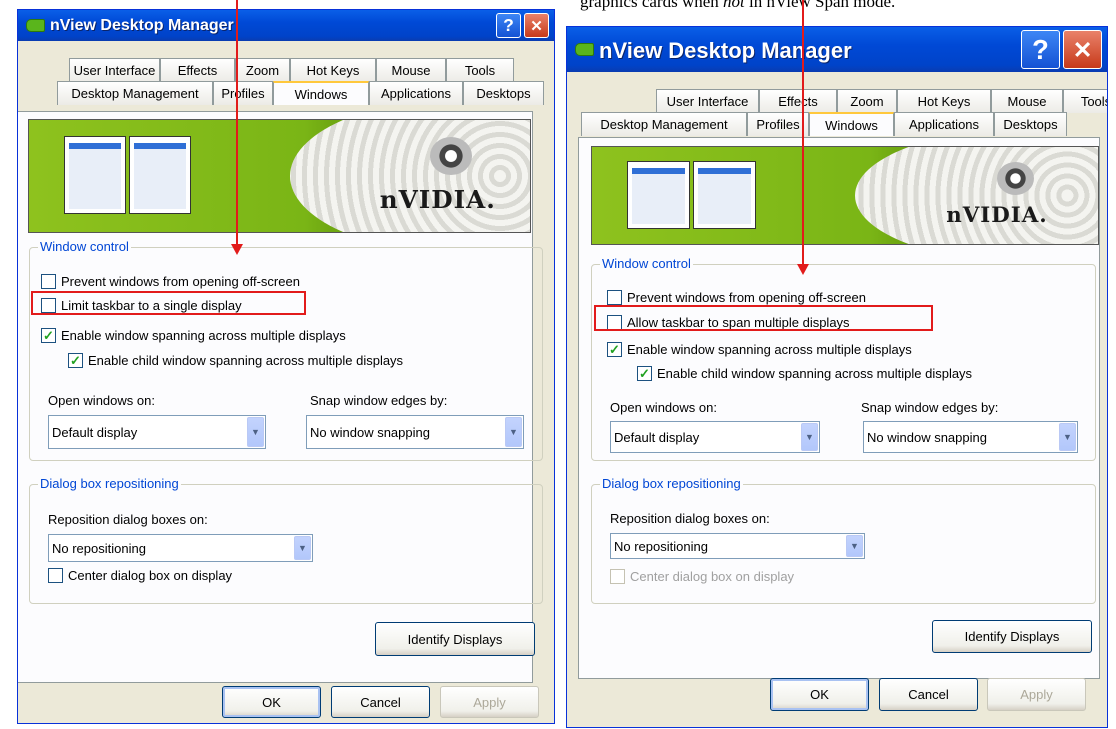  What do you see at coordinates (35, 25) in the screenshot?
I see `nview-app-icon` at bounding box center [35, 25].